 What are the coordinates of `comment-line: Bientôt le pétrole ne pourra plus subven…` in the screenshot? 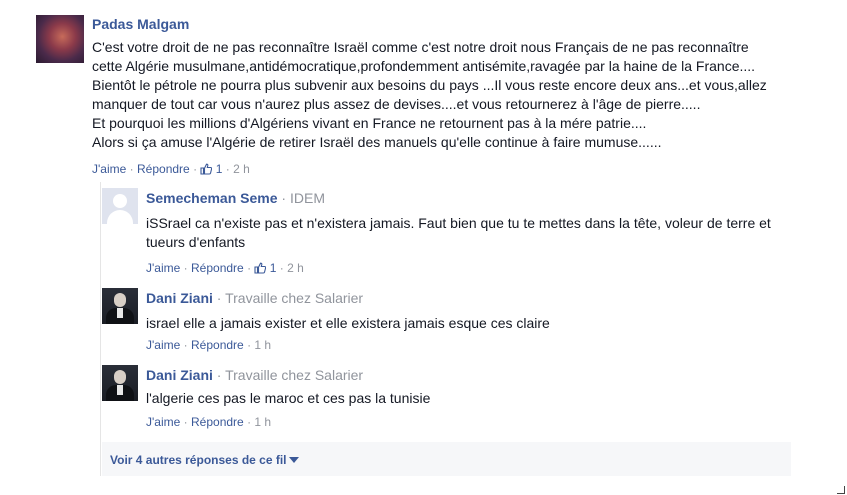 It's located at (429, 85).